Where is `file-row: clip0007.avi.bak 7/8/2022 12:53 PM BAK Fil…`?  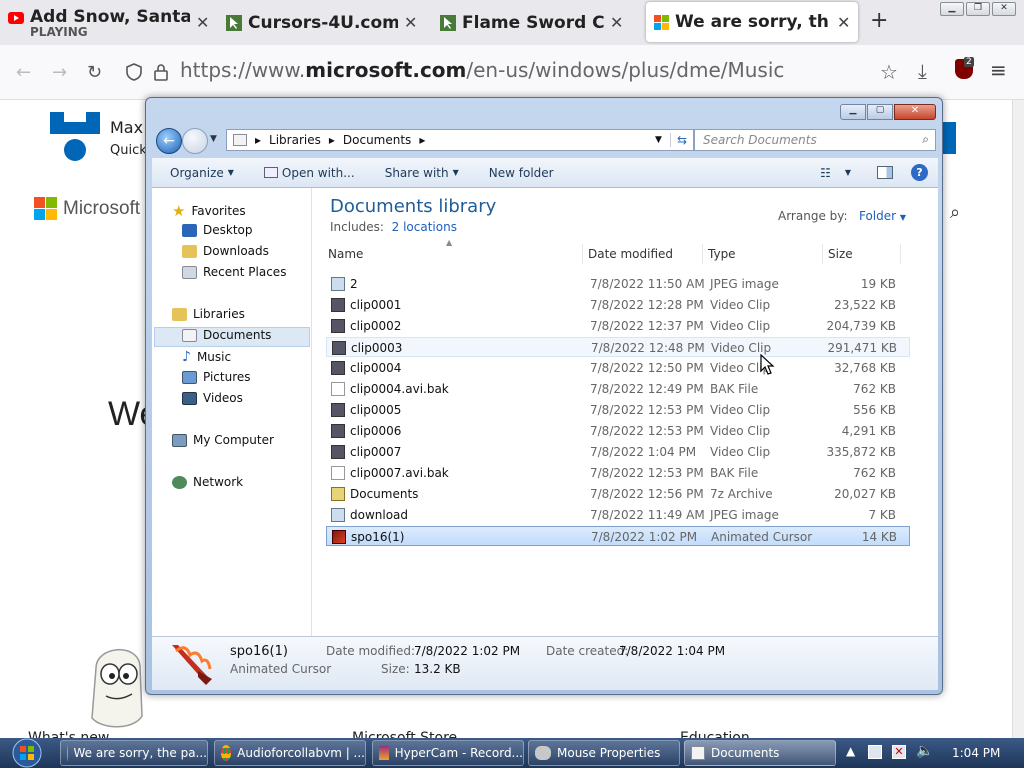 file-row: clip0007.avi.bak 7/8/2022 12:53 PM BAK Fil… is located at coordinates (618, 473).